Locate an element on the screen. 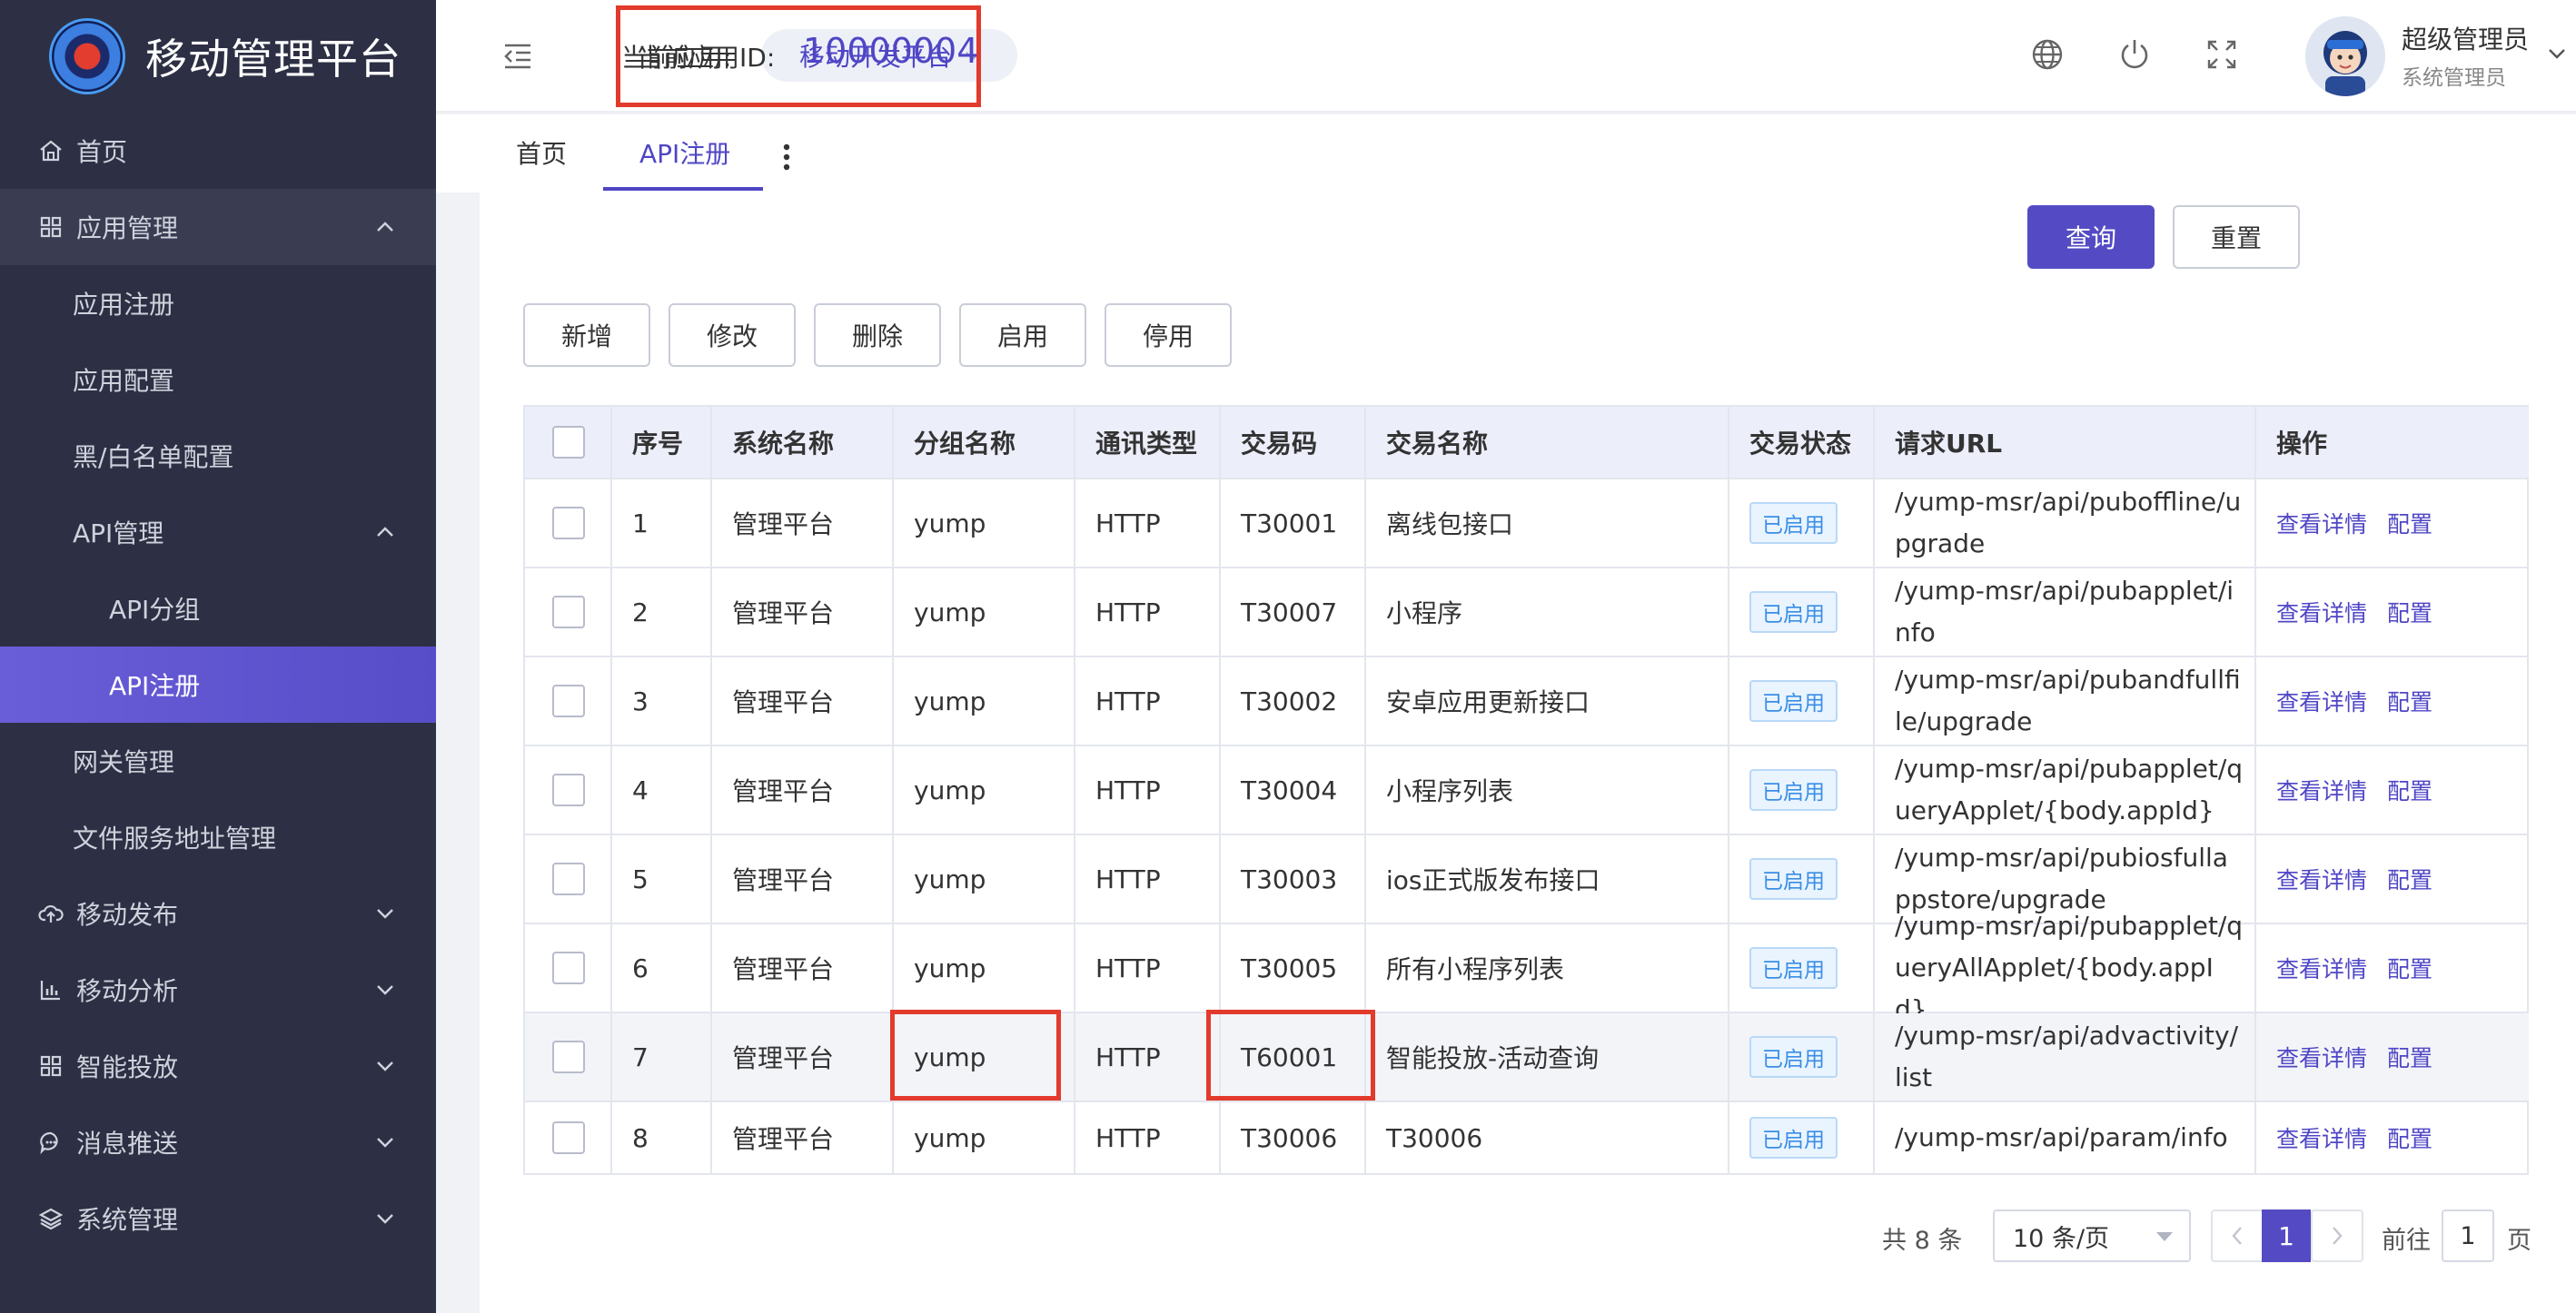 The height and width of the screenshot is (1313, 2576). trade-code: T30001 is located at coordinates (1293, 523).